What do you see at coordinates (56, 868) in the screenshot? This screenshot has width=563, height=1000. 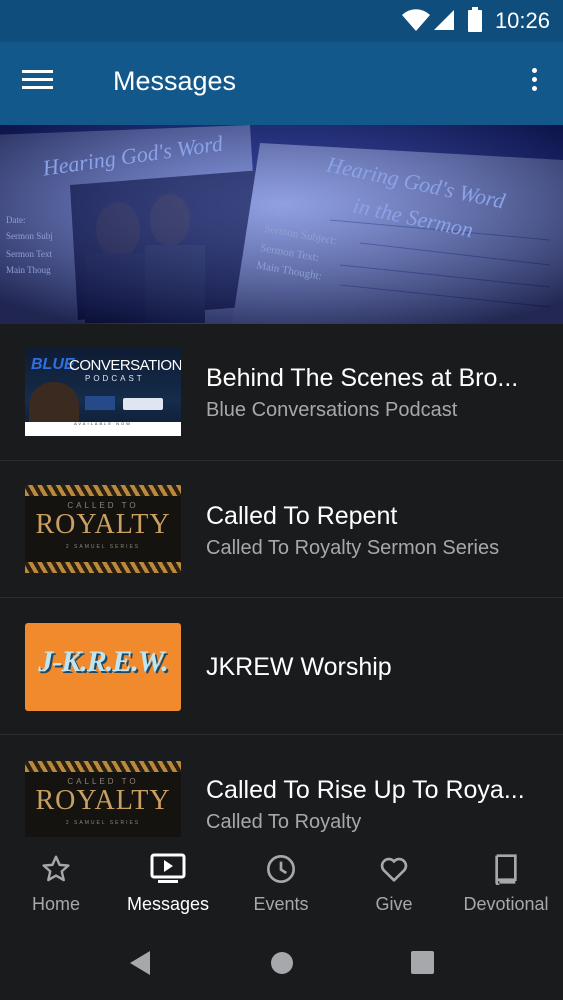 I see `star-icon` at bounding box center [56, 868].